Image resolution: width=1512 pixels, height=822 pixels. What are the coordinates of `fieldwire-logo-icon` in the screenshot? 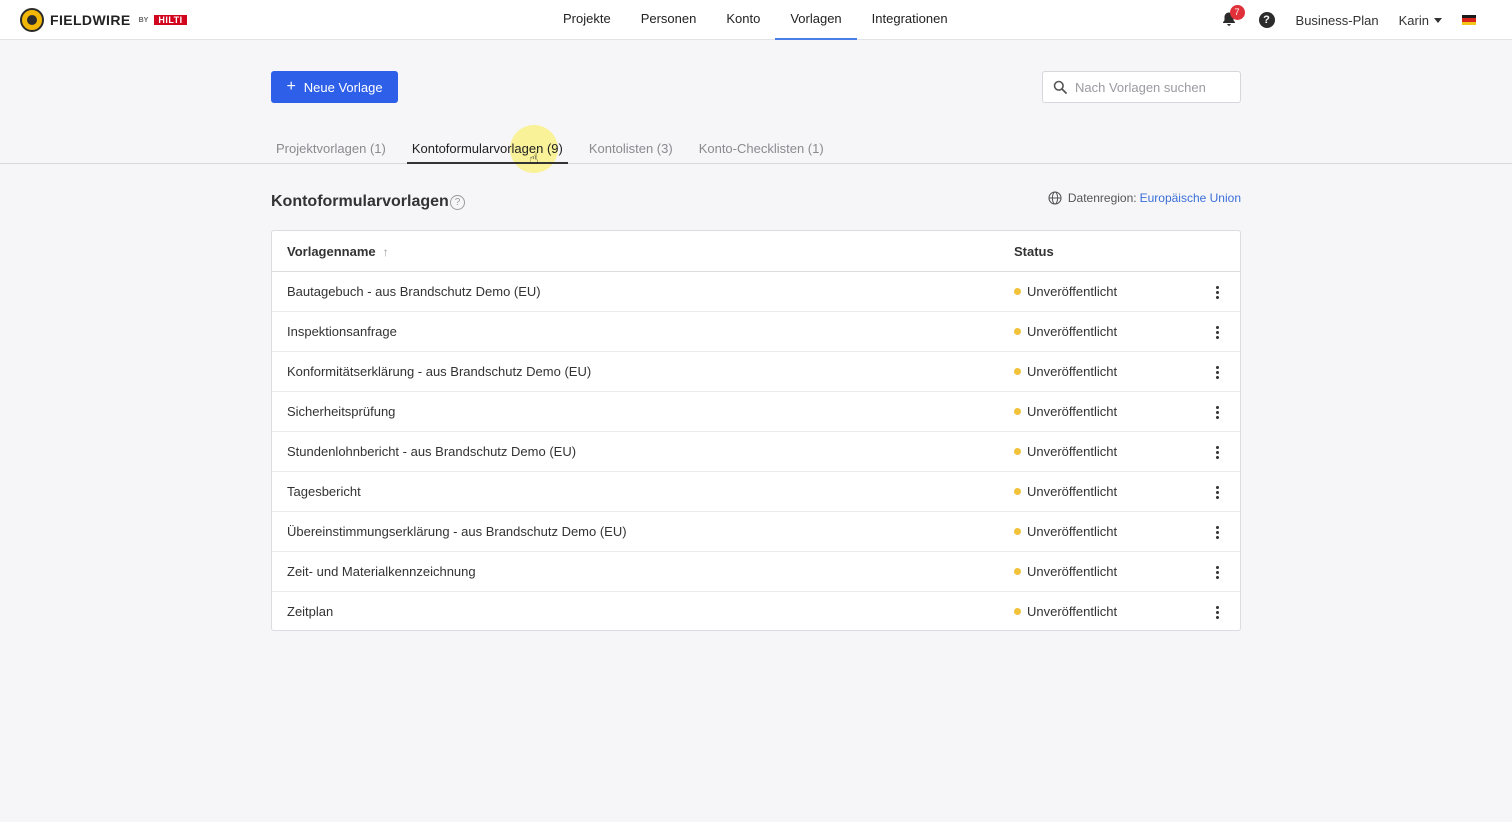 It's located at (32, 20).